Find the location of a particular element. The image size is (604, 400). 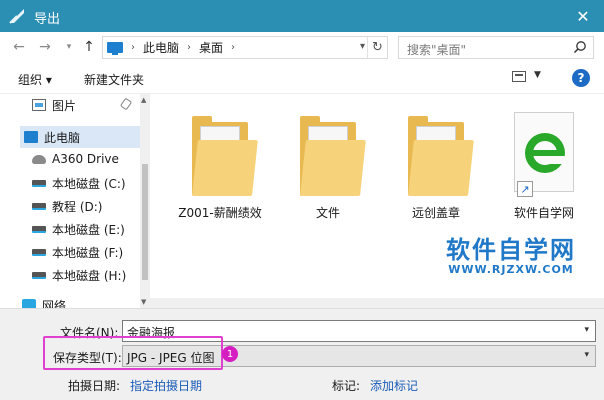

scrollbar-thumb is located at coordinates (145, 222).